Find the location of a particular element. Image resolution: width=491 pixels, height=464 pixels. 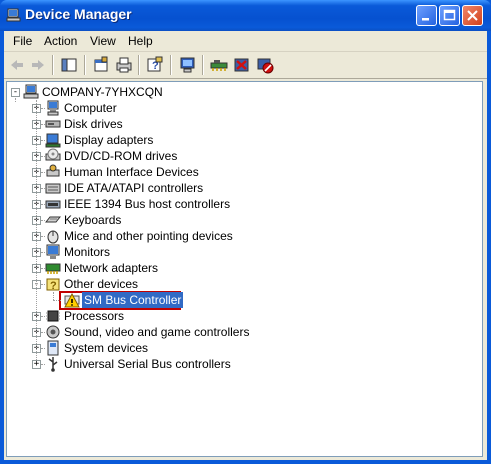

tree-root: - COMPANY-7YHXCQN is located at coordinates (242, 92).